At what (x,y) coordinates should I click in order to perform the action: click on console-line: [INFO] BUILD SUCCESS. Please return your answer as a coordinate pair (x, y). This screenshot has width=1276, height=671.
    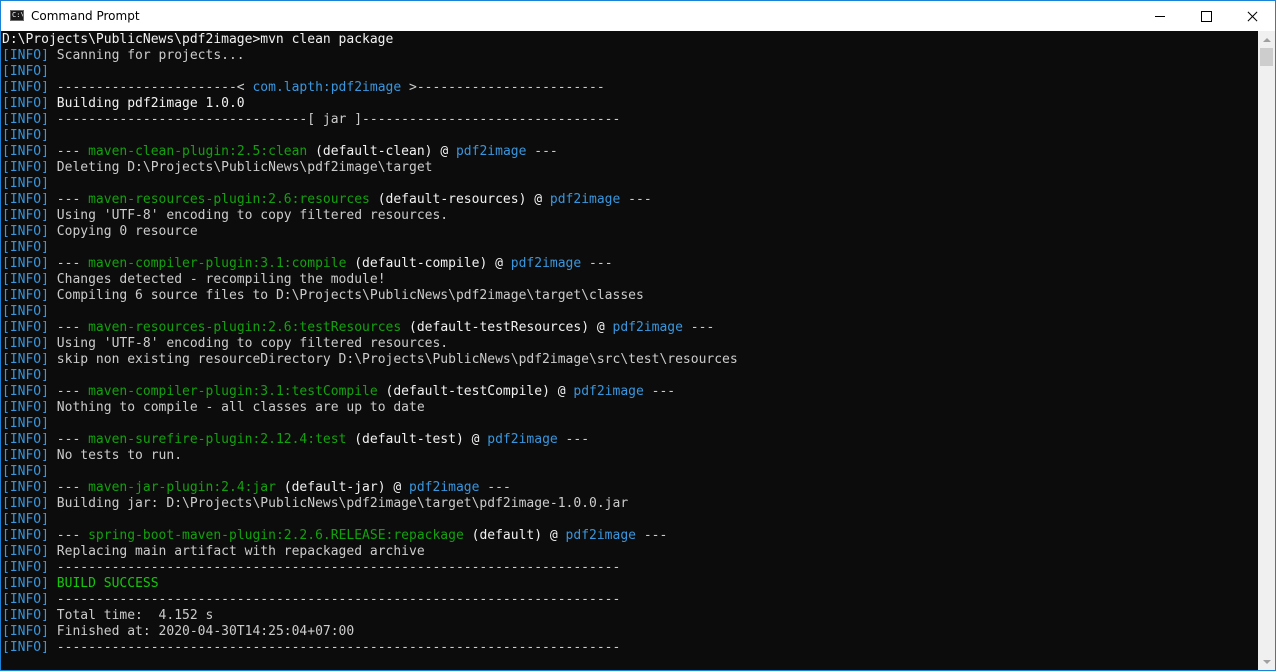
    Looking at the image, I should click on (370, 584).